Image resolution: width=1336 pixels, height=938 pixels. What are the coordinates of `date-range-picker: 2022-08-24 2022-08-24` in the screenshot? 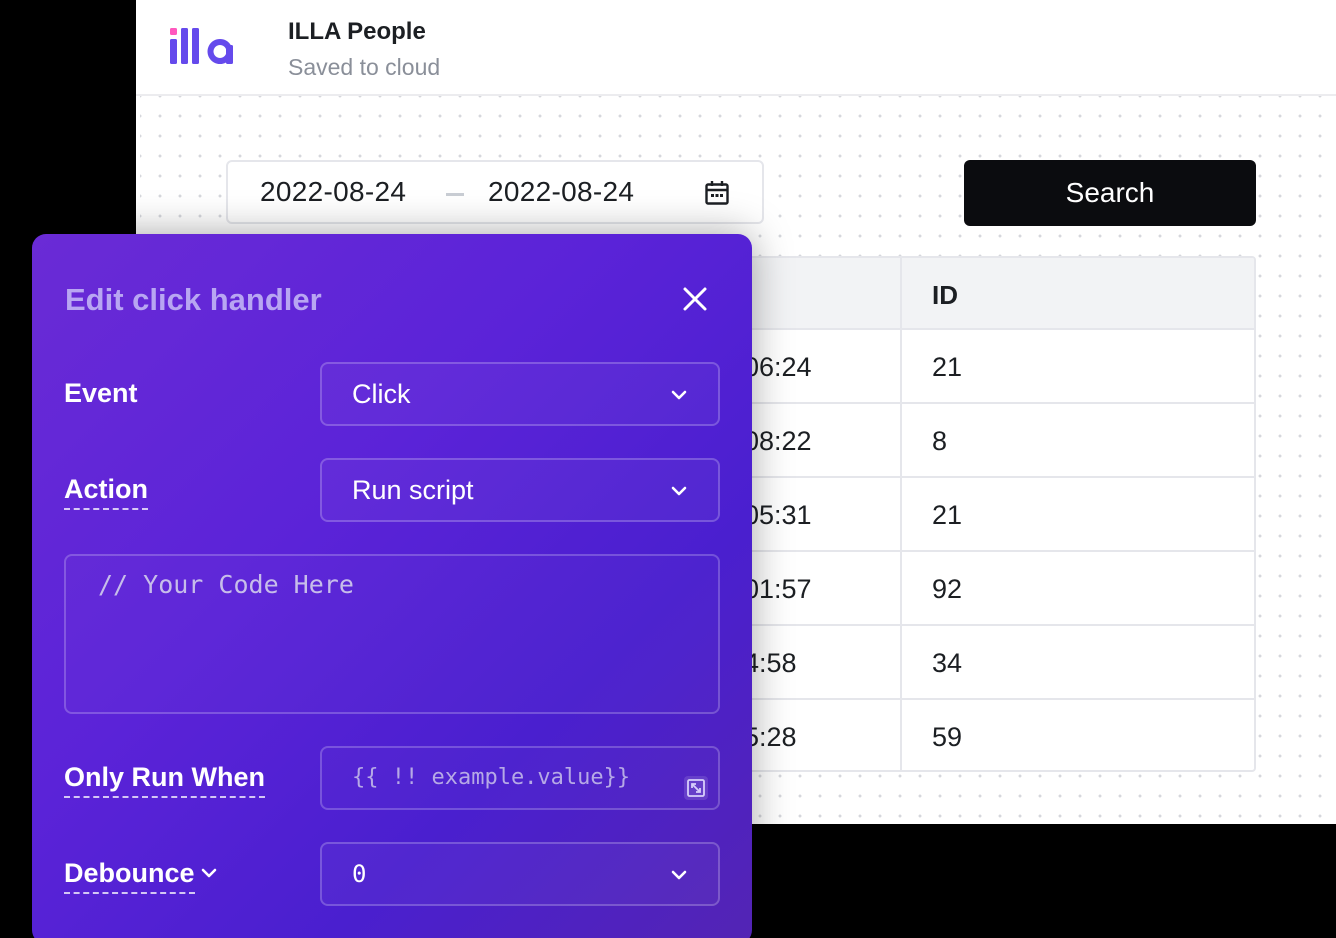 It's located at (495, 192).